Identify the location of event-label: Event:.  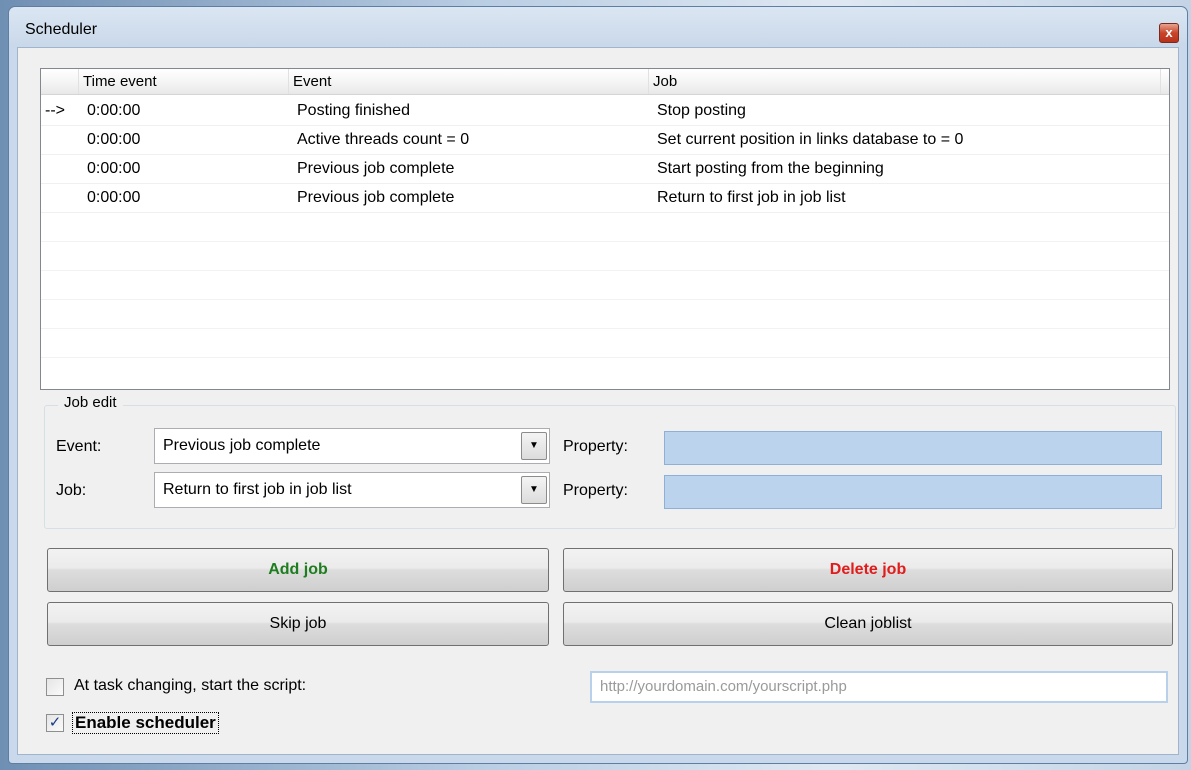
(79, 446).